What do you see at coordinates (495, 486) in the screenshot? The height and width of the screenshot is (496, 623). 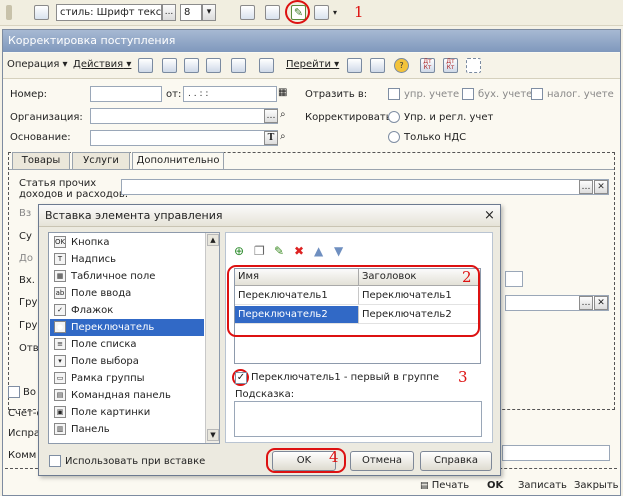 I see `form-ok-button: OK` at bounding box center [495, 486].